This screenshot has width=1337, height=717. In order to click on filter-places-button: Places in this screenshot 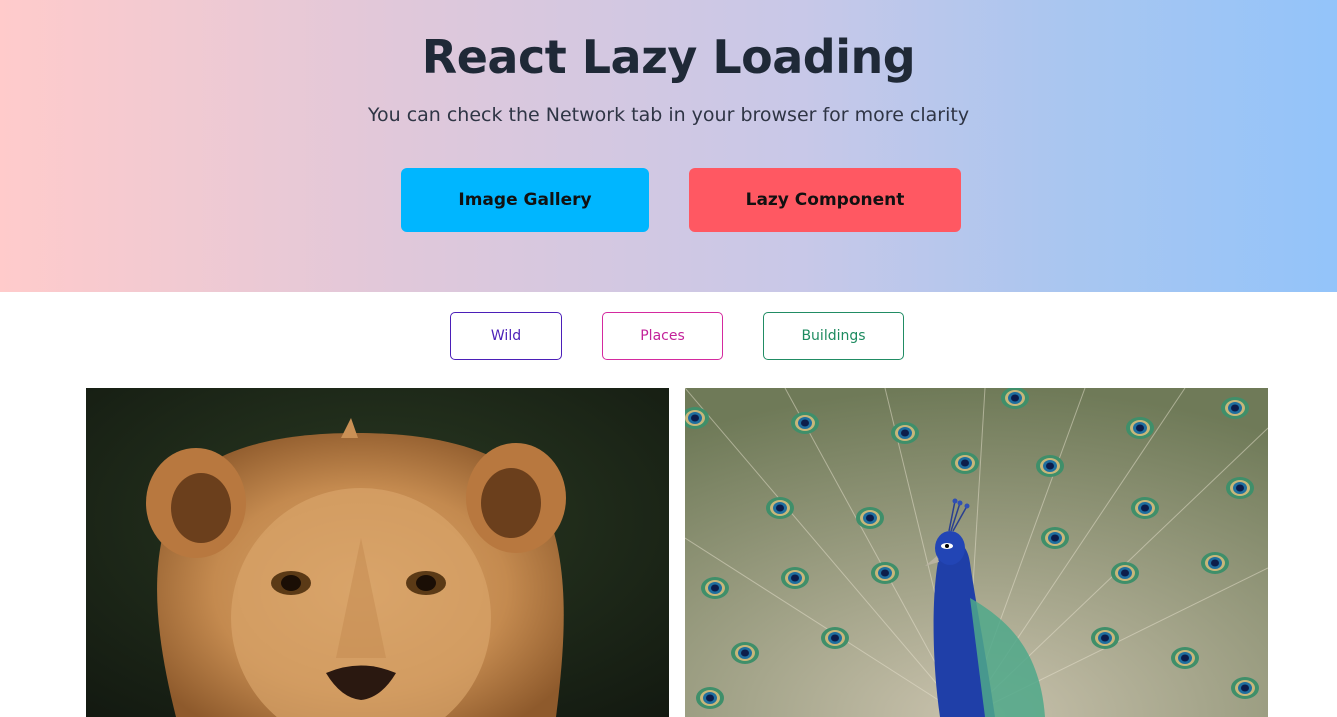, I will do `click(662, 336)`.